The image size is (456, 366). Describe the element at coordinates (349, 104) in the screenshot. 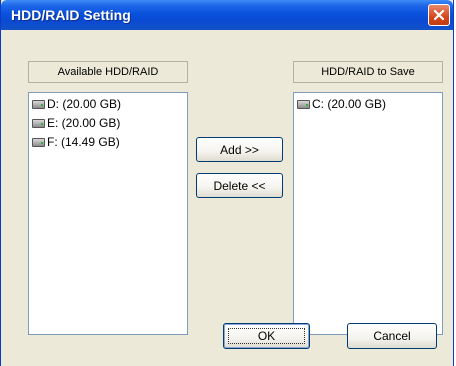

I see `drive-label: C: (20.00 GB)` at that location.